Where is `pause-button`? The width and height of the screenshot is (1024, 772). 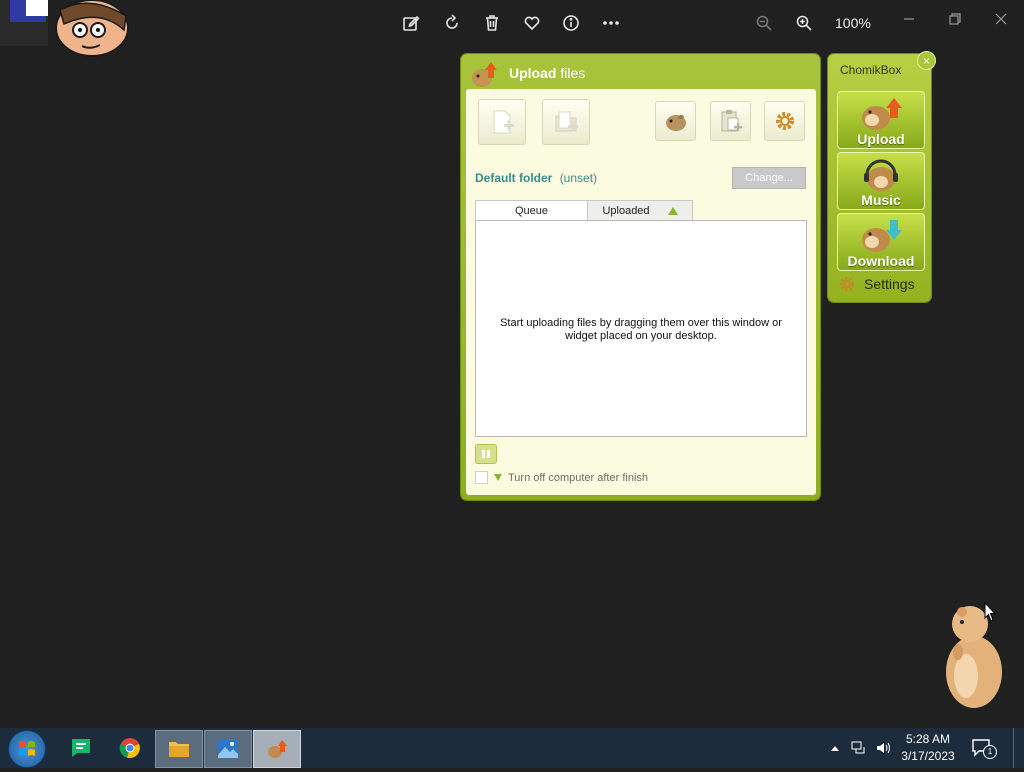 pause-button is located at coordinates (486, 454).